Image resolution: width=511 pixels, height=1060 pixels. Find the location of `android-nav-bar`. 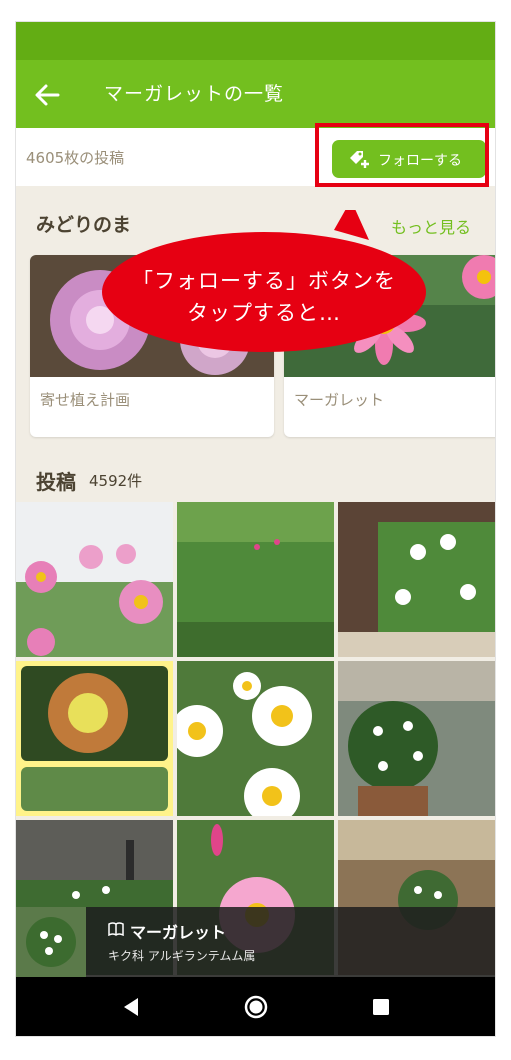

android-nav-bar is located at coordinates (255, 1006).